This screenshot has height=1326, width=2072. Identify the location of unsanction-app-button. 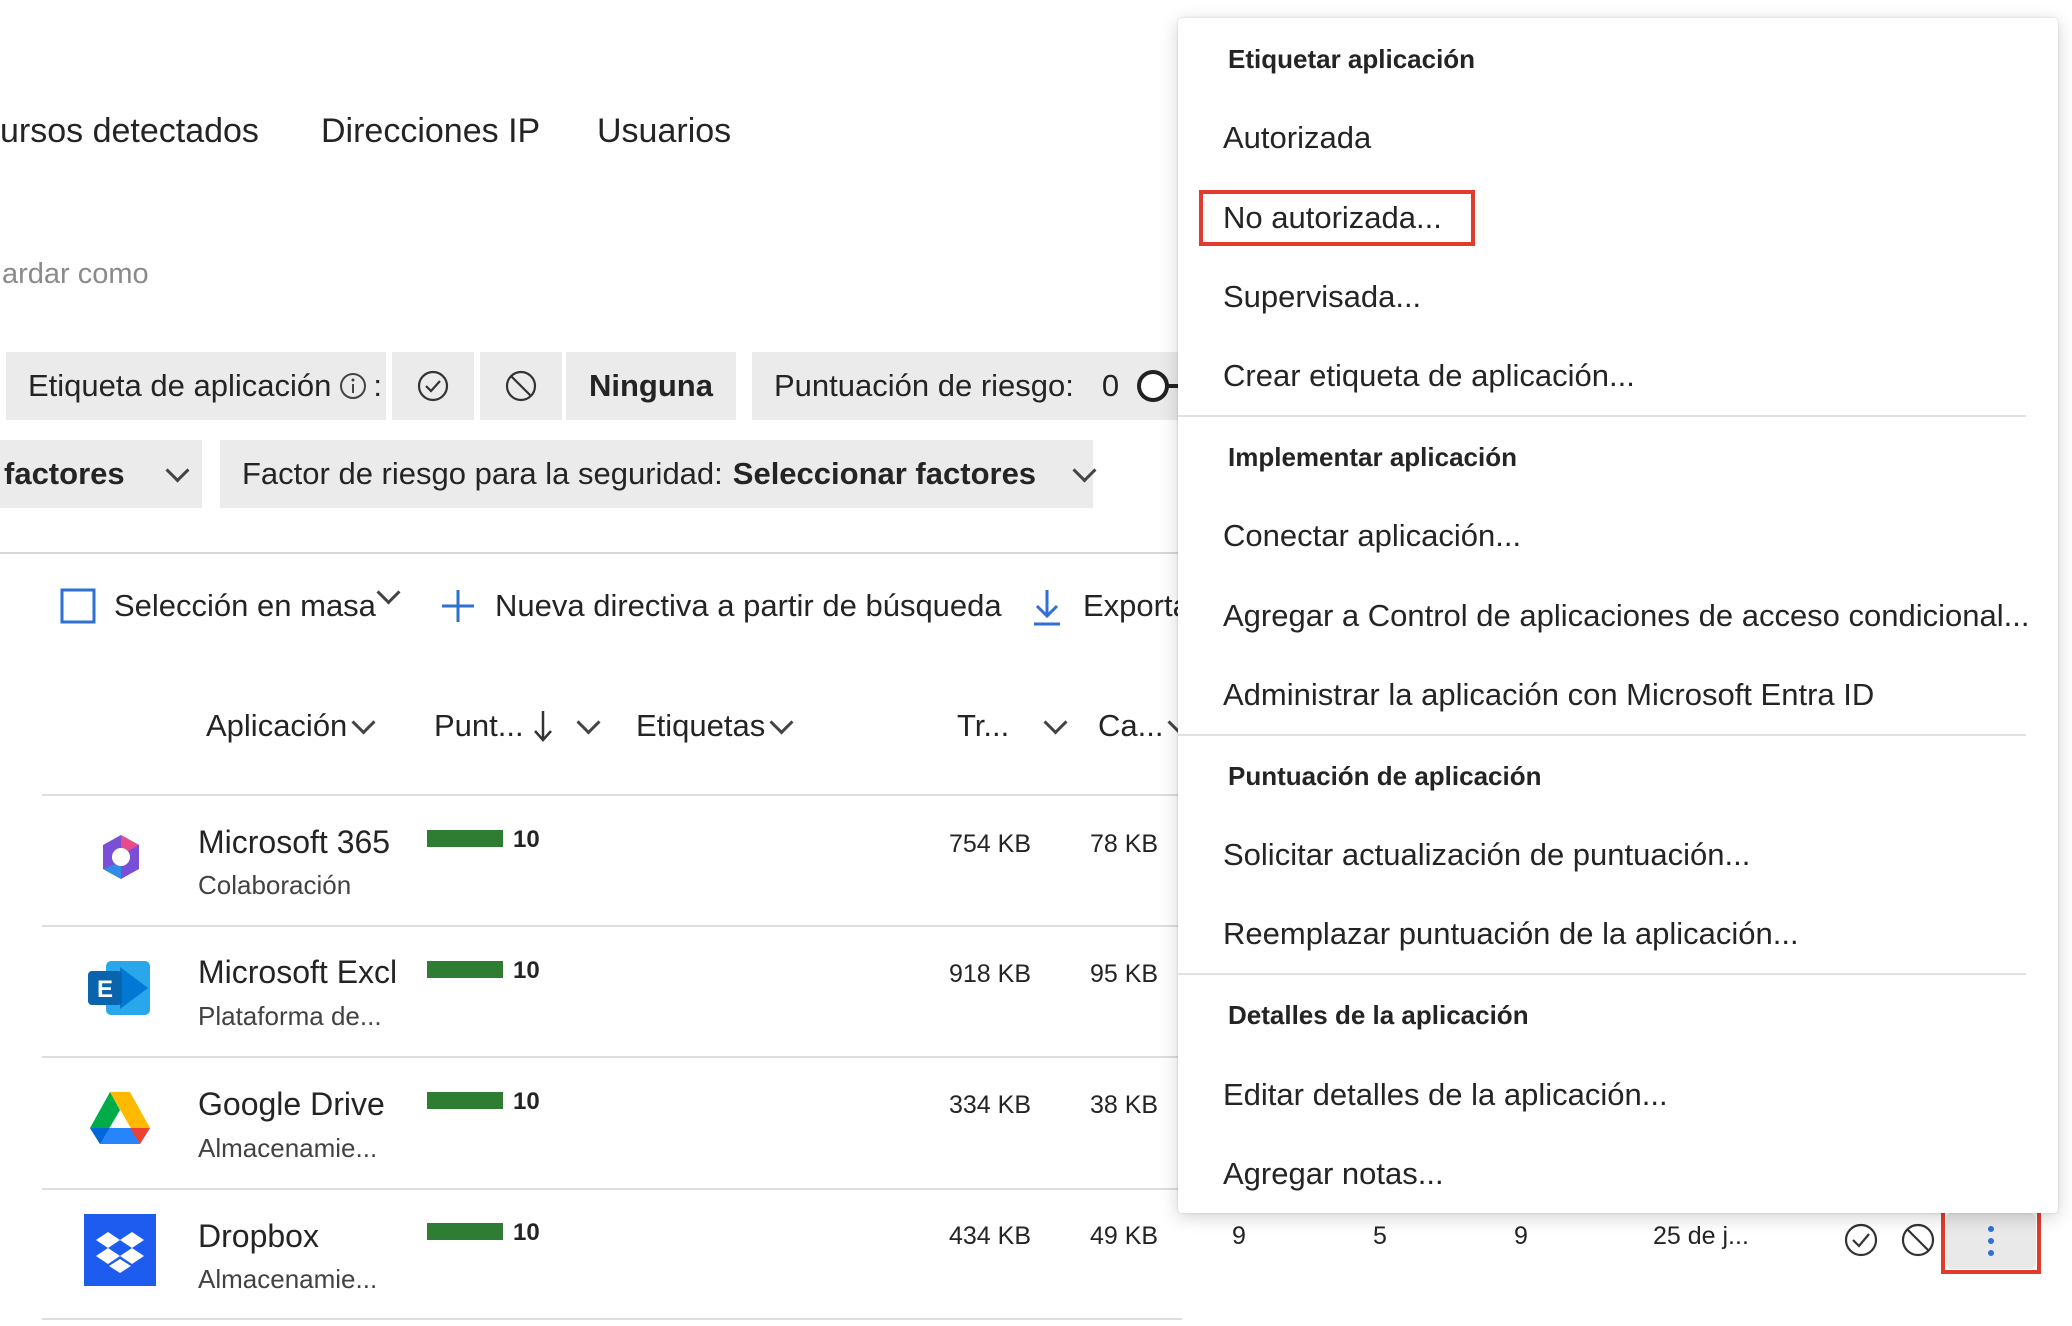
(1918, 1240).